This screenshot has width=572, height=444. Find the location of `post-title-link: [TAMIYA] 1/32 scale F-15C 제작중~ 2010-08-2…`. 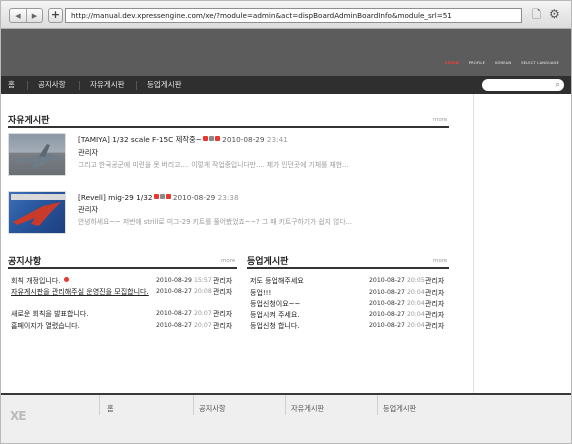

post-title-link: [TAMIYA] 1/32 scale F-15C 제작중~ 2010-08-2… is located at coordinates (183, 140).